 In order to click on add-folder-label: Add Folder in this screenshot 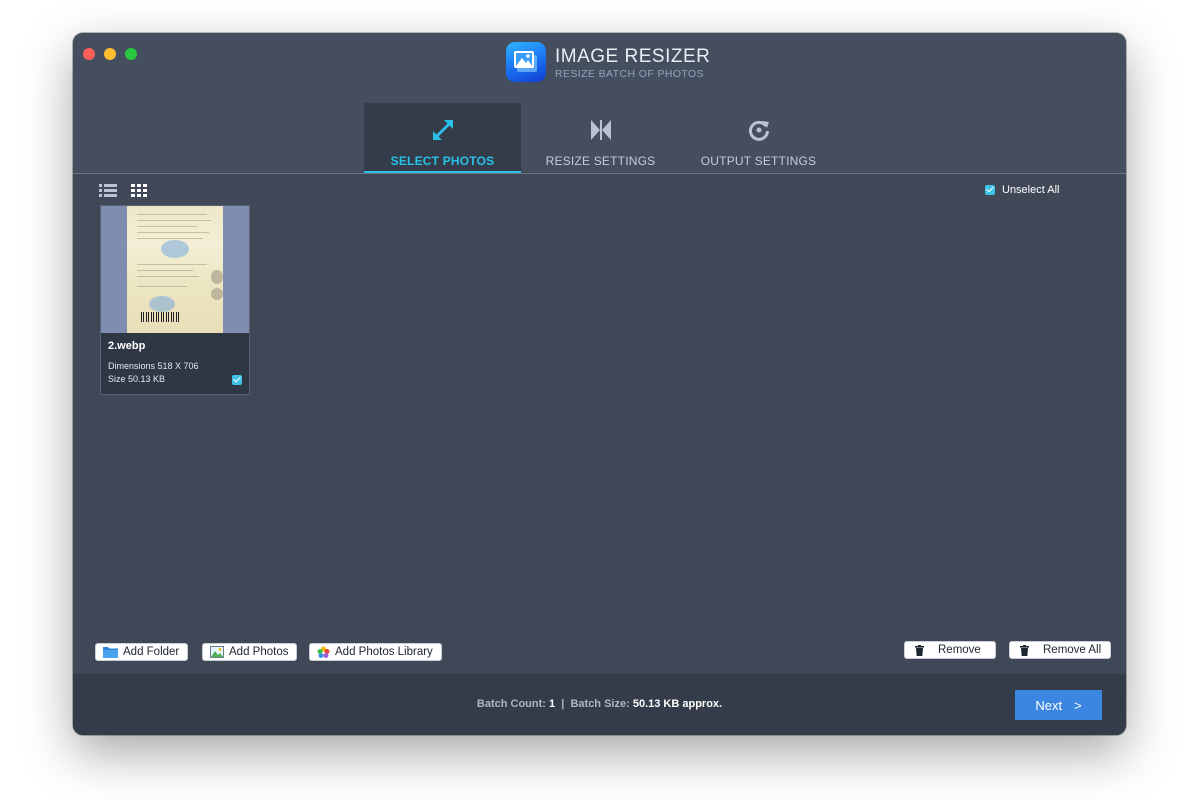, I will do `click(151, 652)`.